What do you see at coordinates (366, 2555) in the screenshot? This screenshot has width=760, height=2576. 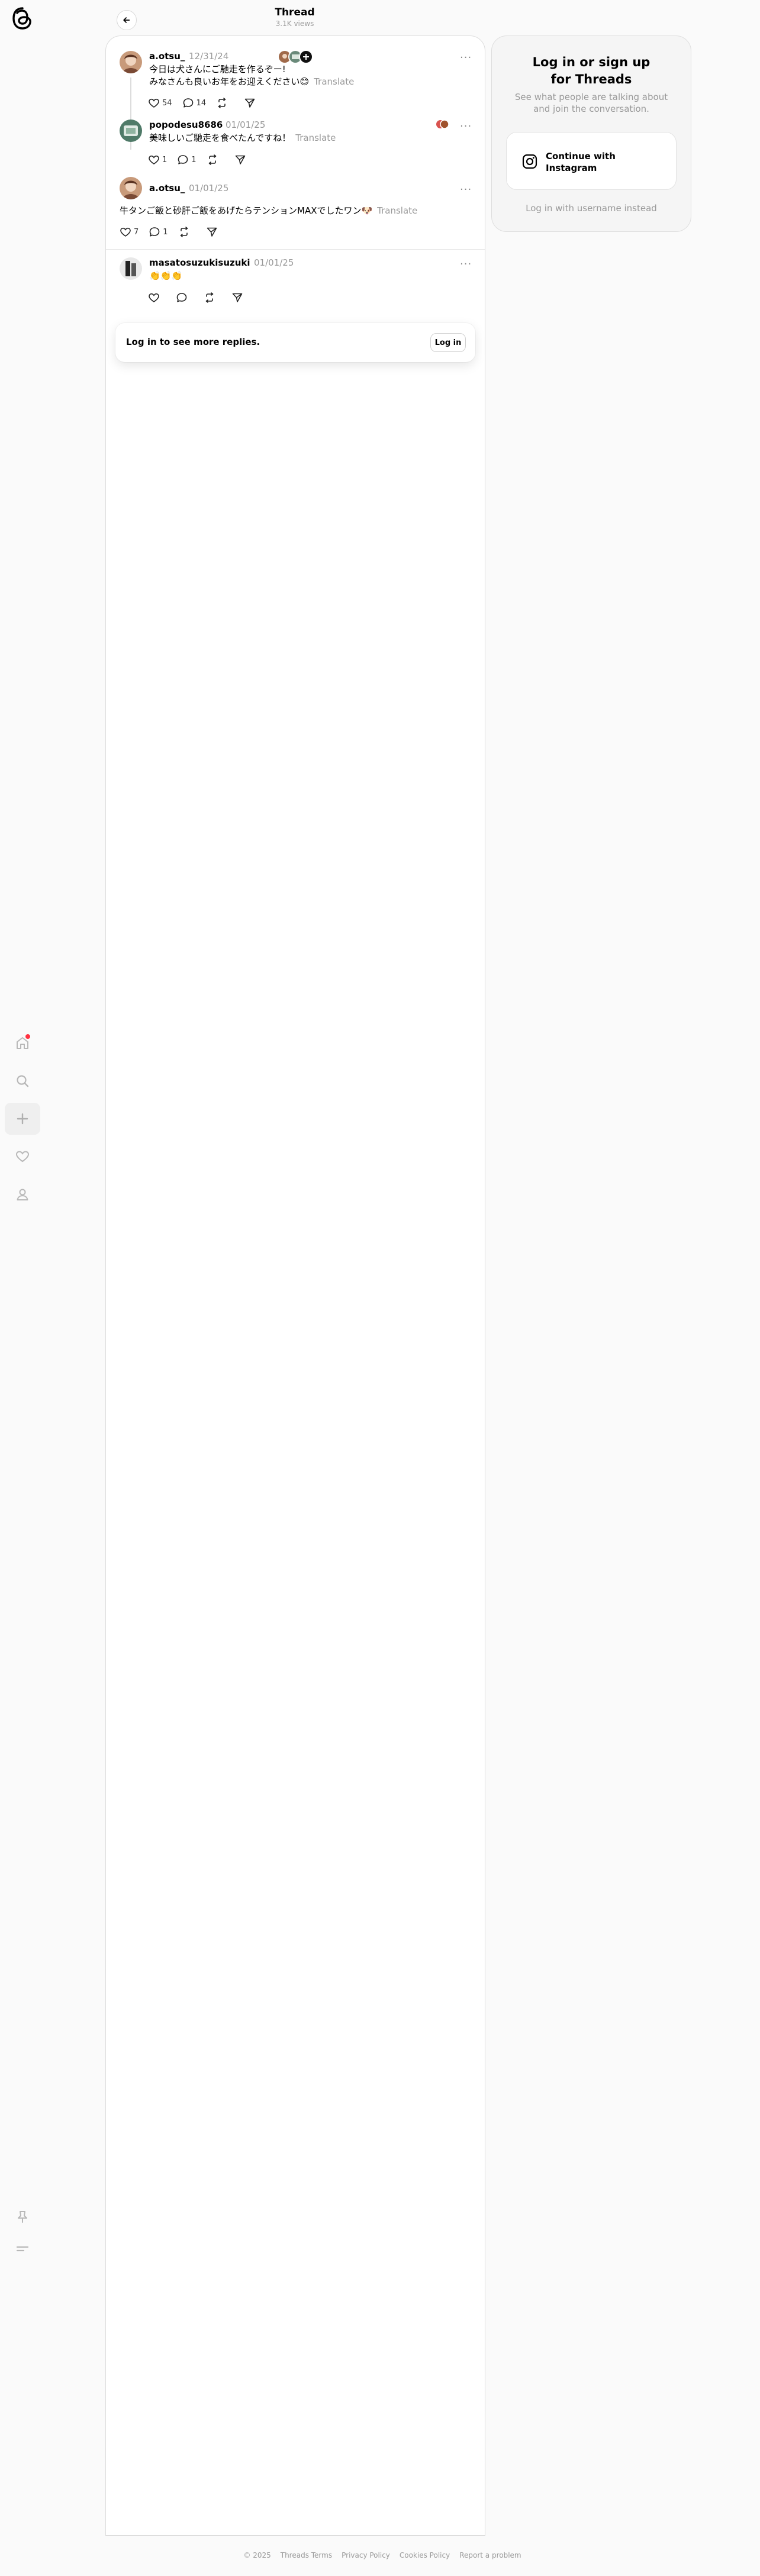 I see `footer-privacy-link: Privacy Policy` at bounding box center [366, 2555].